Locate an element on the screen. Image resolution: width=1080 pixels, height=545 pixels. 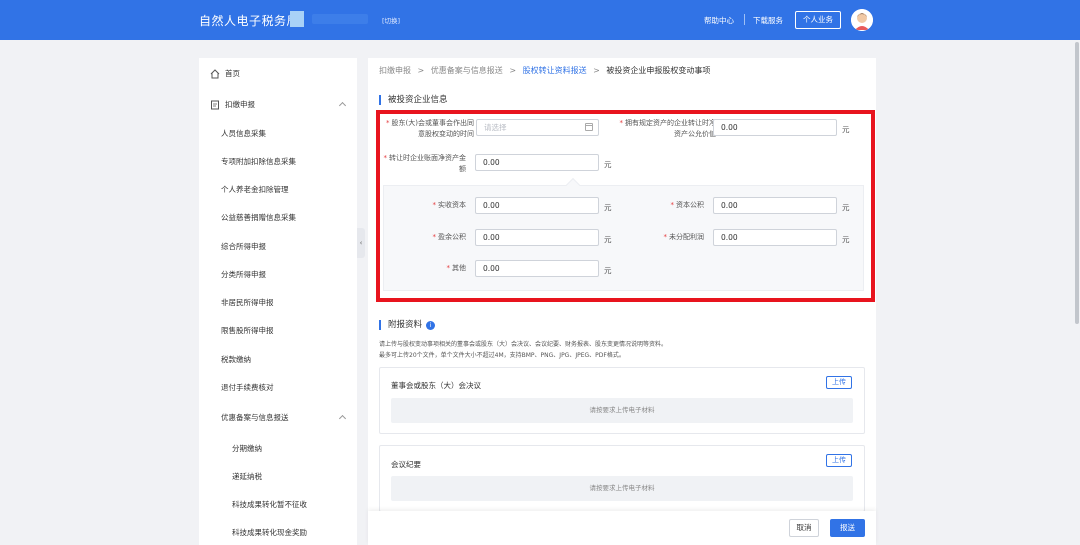
sidebar-item-tech-cash-reward: 科技成果转化现金奖励 is located at coordinates (278, 532).